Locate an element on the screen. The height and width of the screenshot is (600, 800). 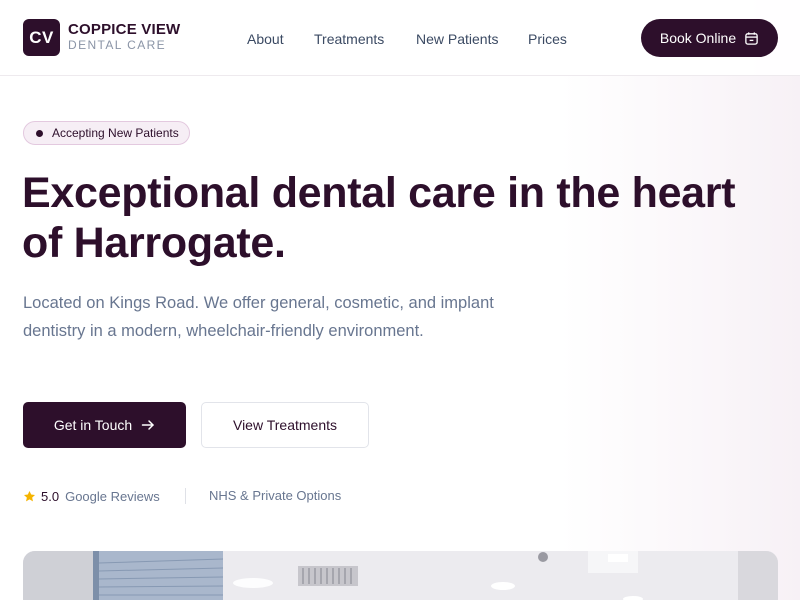
clinic-photo is located at coordinates (400, 575).